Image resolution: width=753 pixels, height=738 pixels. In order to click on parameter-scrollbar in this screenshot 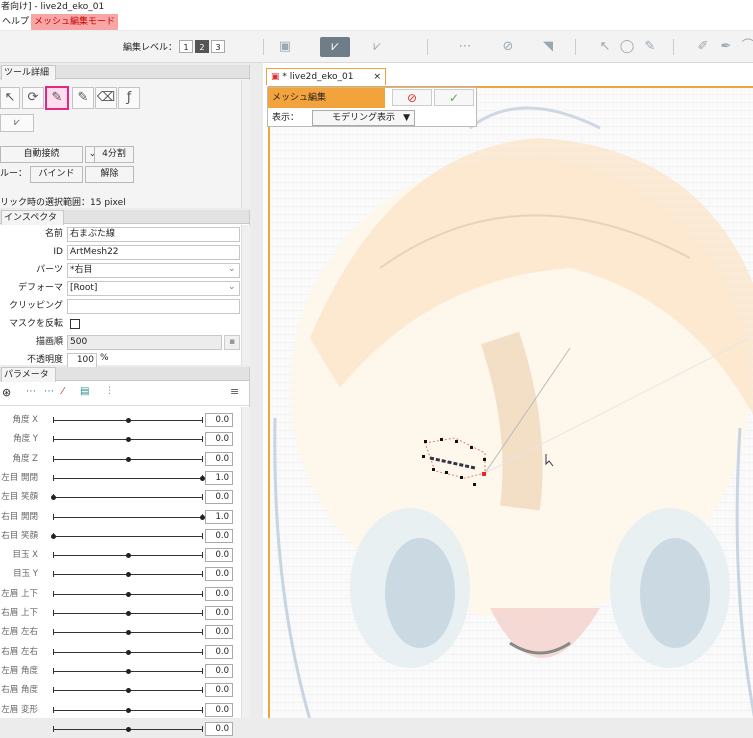, I will do `click(245, 562)`.